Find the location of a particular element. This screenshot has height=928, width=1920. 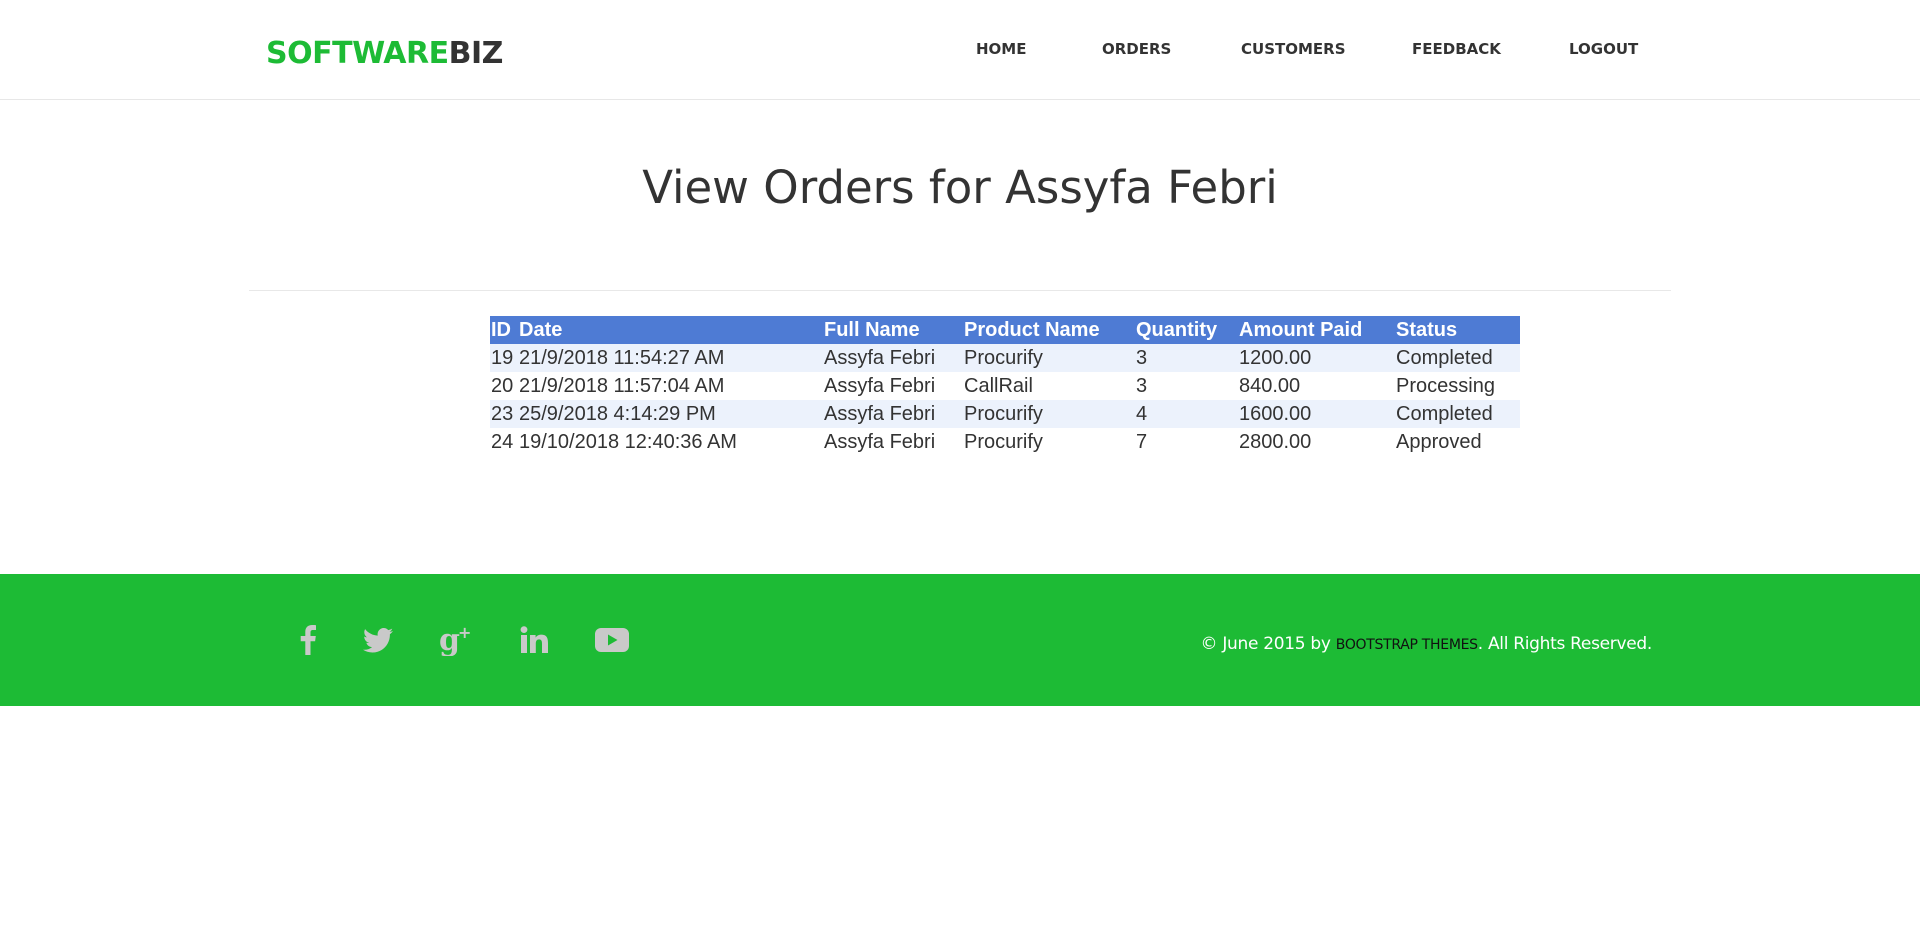

cell-status: Processing is located at coordinates (1457, 386).